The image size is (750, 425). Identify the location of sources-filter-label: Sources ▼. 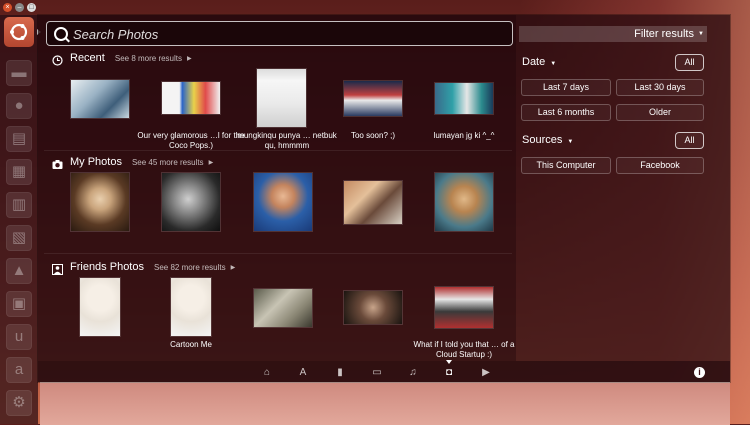
(547, 140).